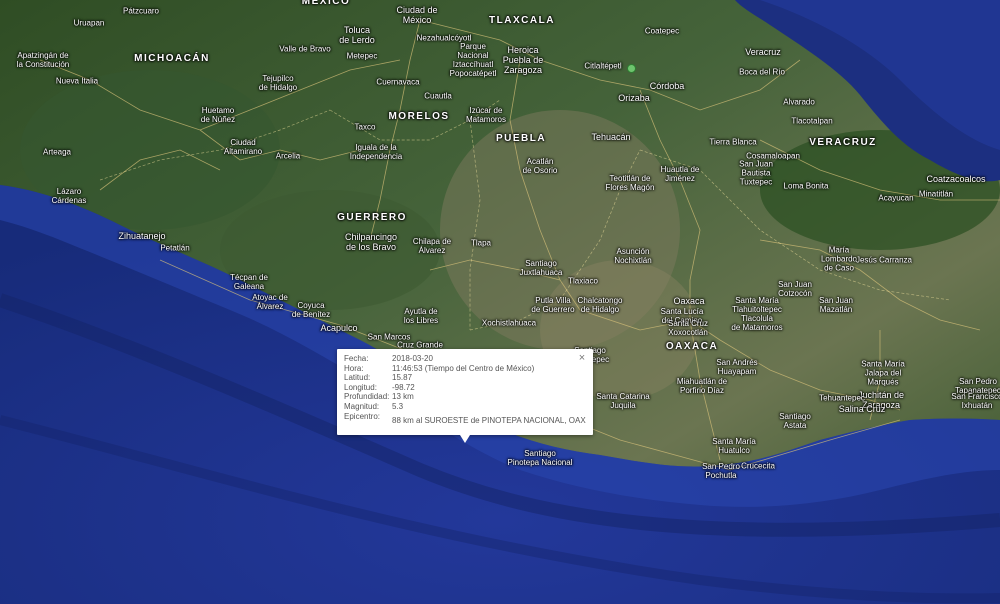 The width and height of the screenshot is (1000, 604). I want to click on city-label: Tlaxiaco, so click(583, 281).